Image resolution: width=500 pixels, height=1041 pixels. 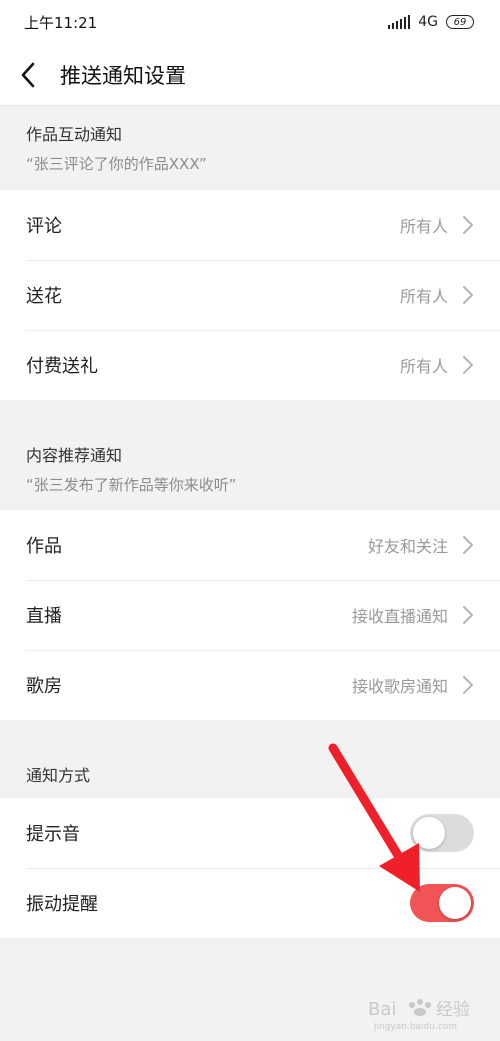 What do you see at coordinates (453, 1010) in the screenshot?
I see `svg-text: 经验` at bounding box center [453, 1010].